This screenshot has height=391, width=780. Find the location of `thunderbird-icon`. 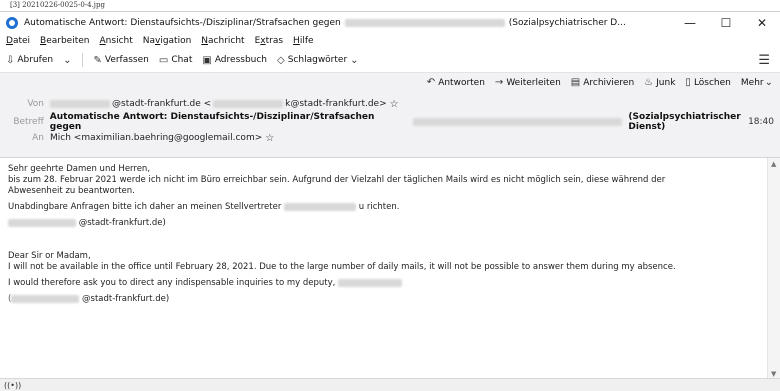

thunderbird-icon is located at coordinates (12, 23).